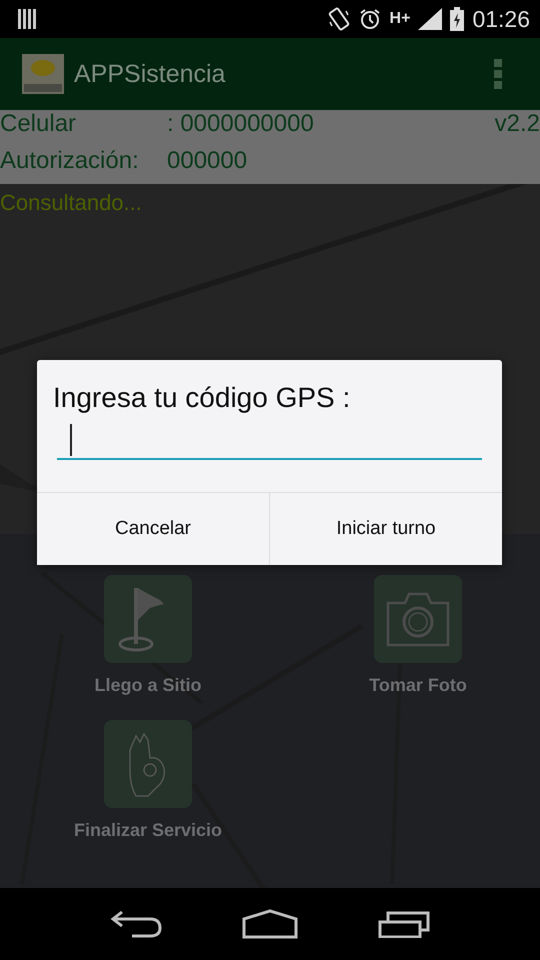 Image resolution: width=540 pixels, height=960 pixels. Describe the element at coordinates (148, 830) in the screenshot. I see `action-label: Finalizar Servicio` at that location.